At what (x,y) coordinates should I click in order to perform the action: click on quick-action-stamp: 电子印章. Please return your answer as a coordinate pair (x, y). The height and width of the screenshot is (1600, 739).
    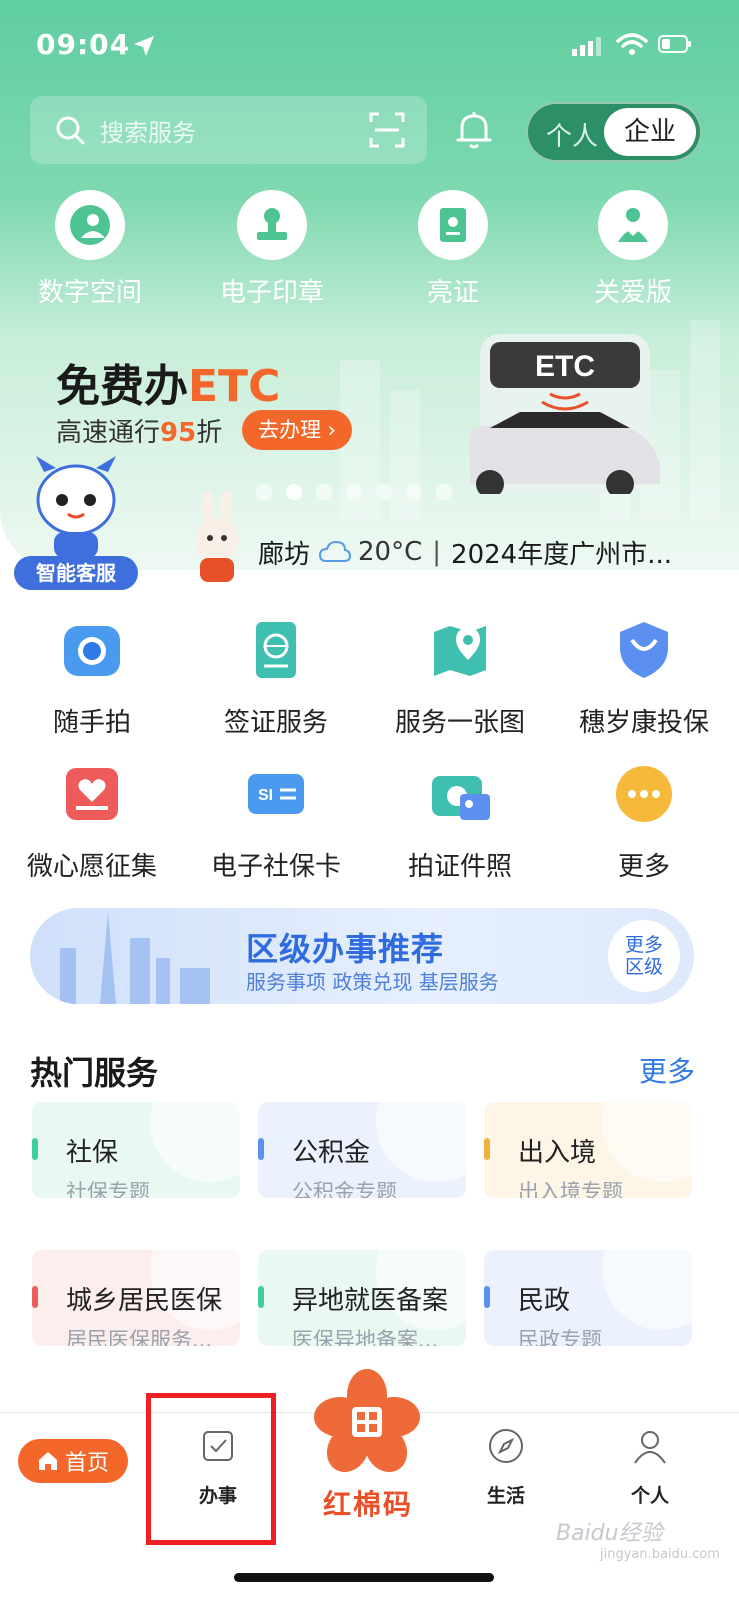
    Looking at the image, I should click on (272, 249).